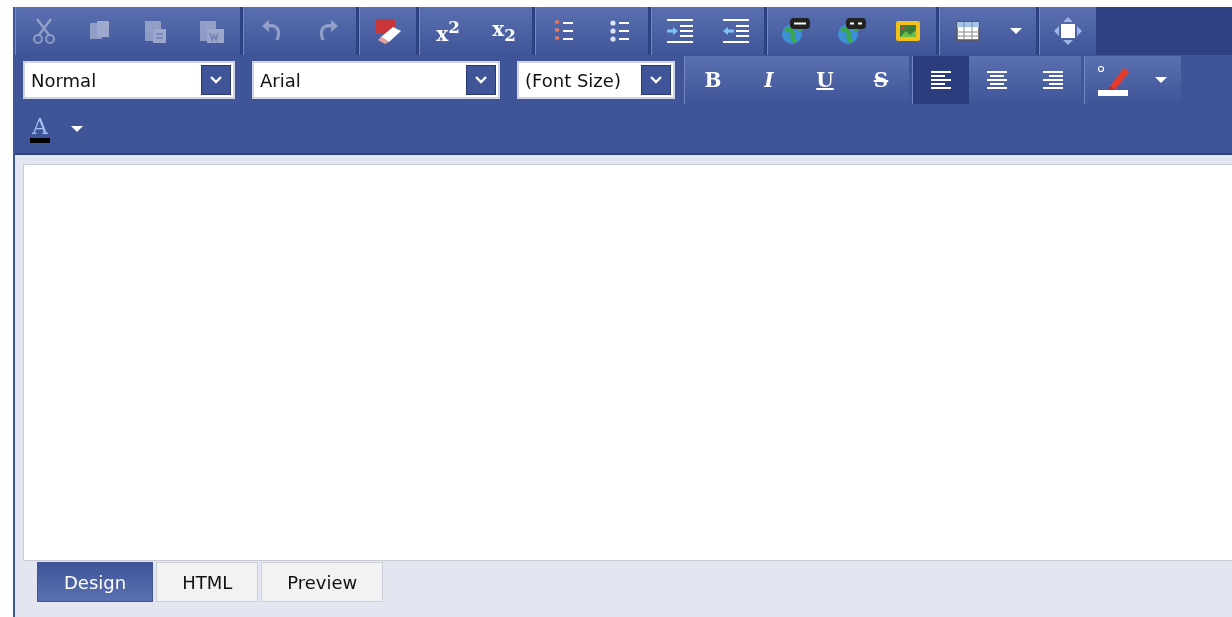 Image resolution: width=1232 pixels, height=617 pixels. I want to click on outdent-icon, so click(736, 31).